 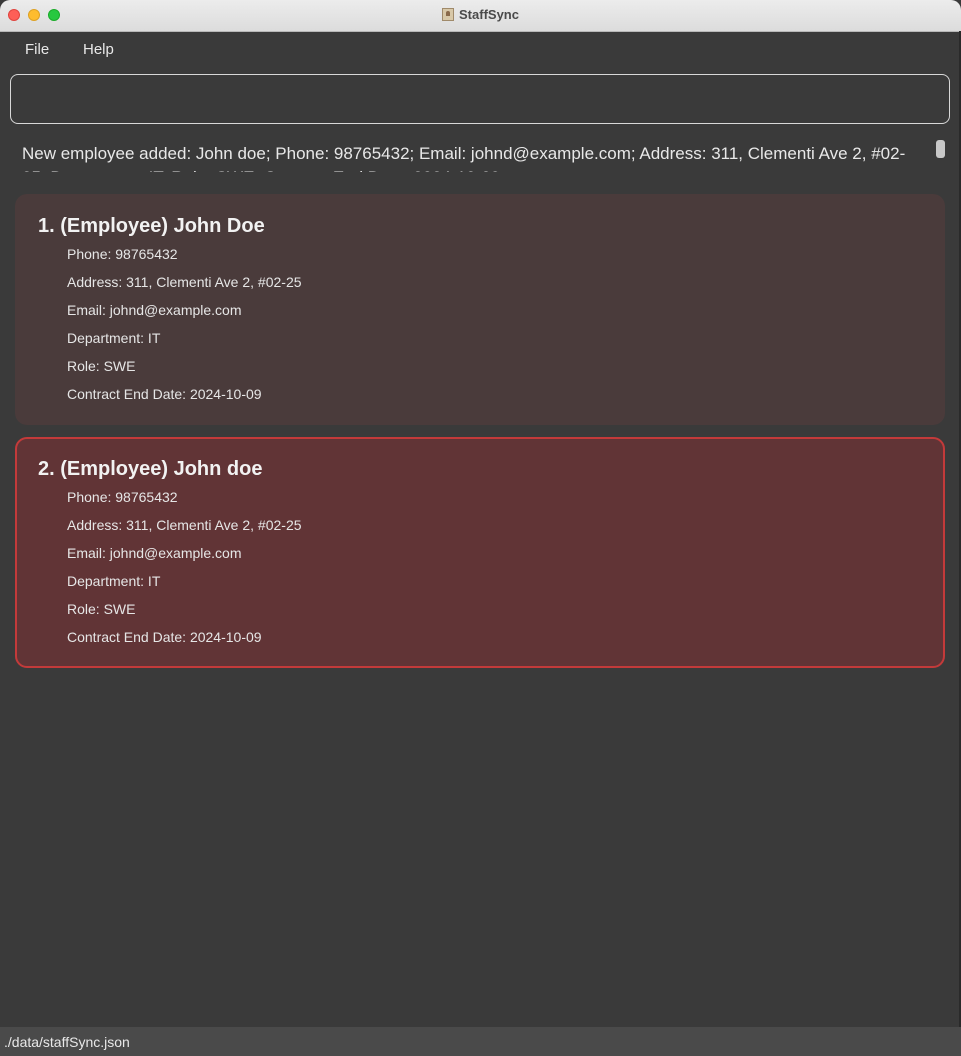 I want to click on result-scrollbar, so click(x=940, y=149).